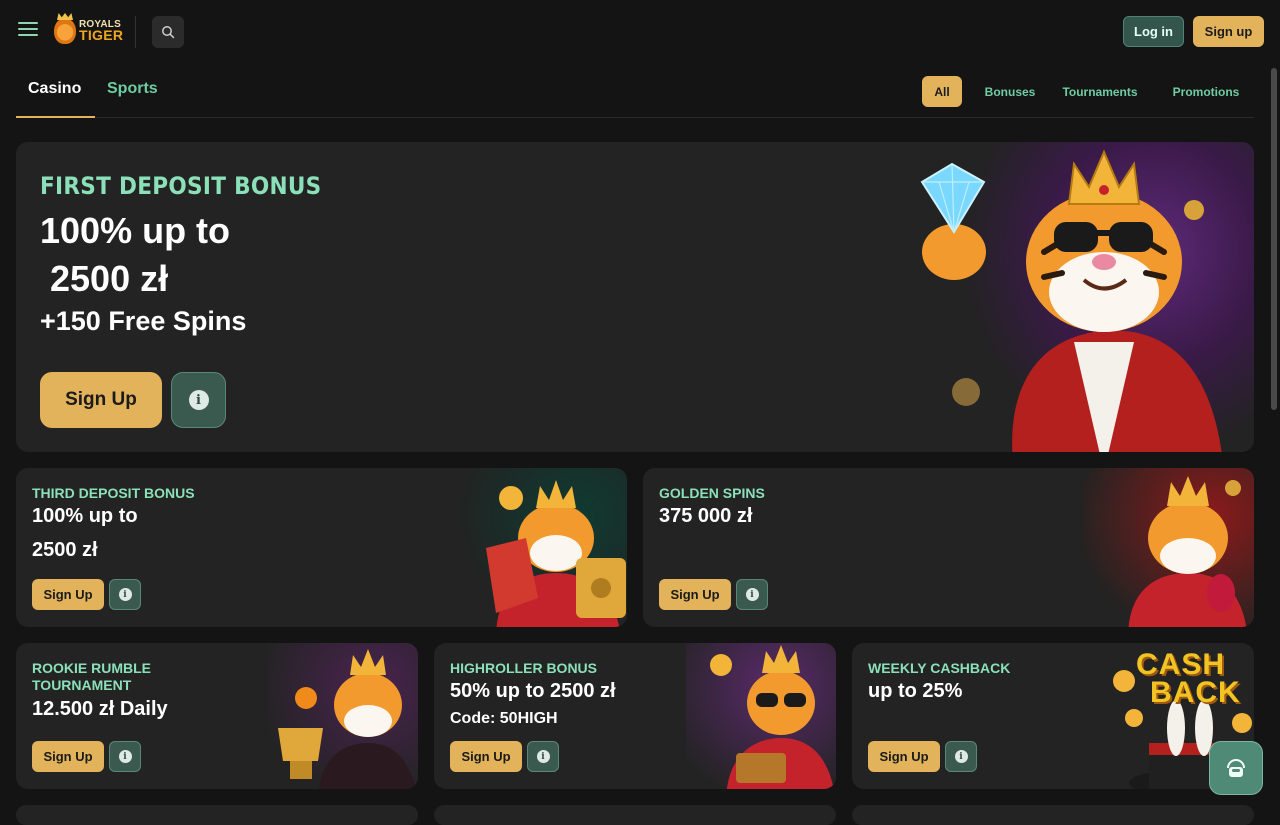 This screenshot has height=825, width=1280. I want to click on tiger-money-illustration, so click(541, 547).